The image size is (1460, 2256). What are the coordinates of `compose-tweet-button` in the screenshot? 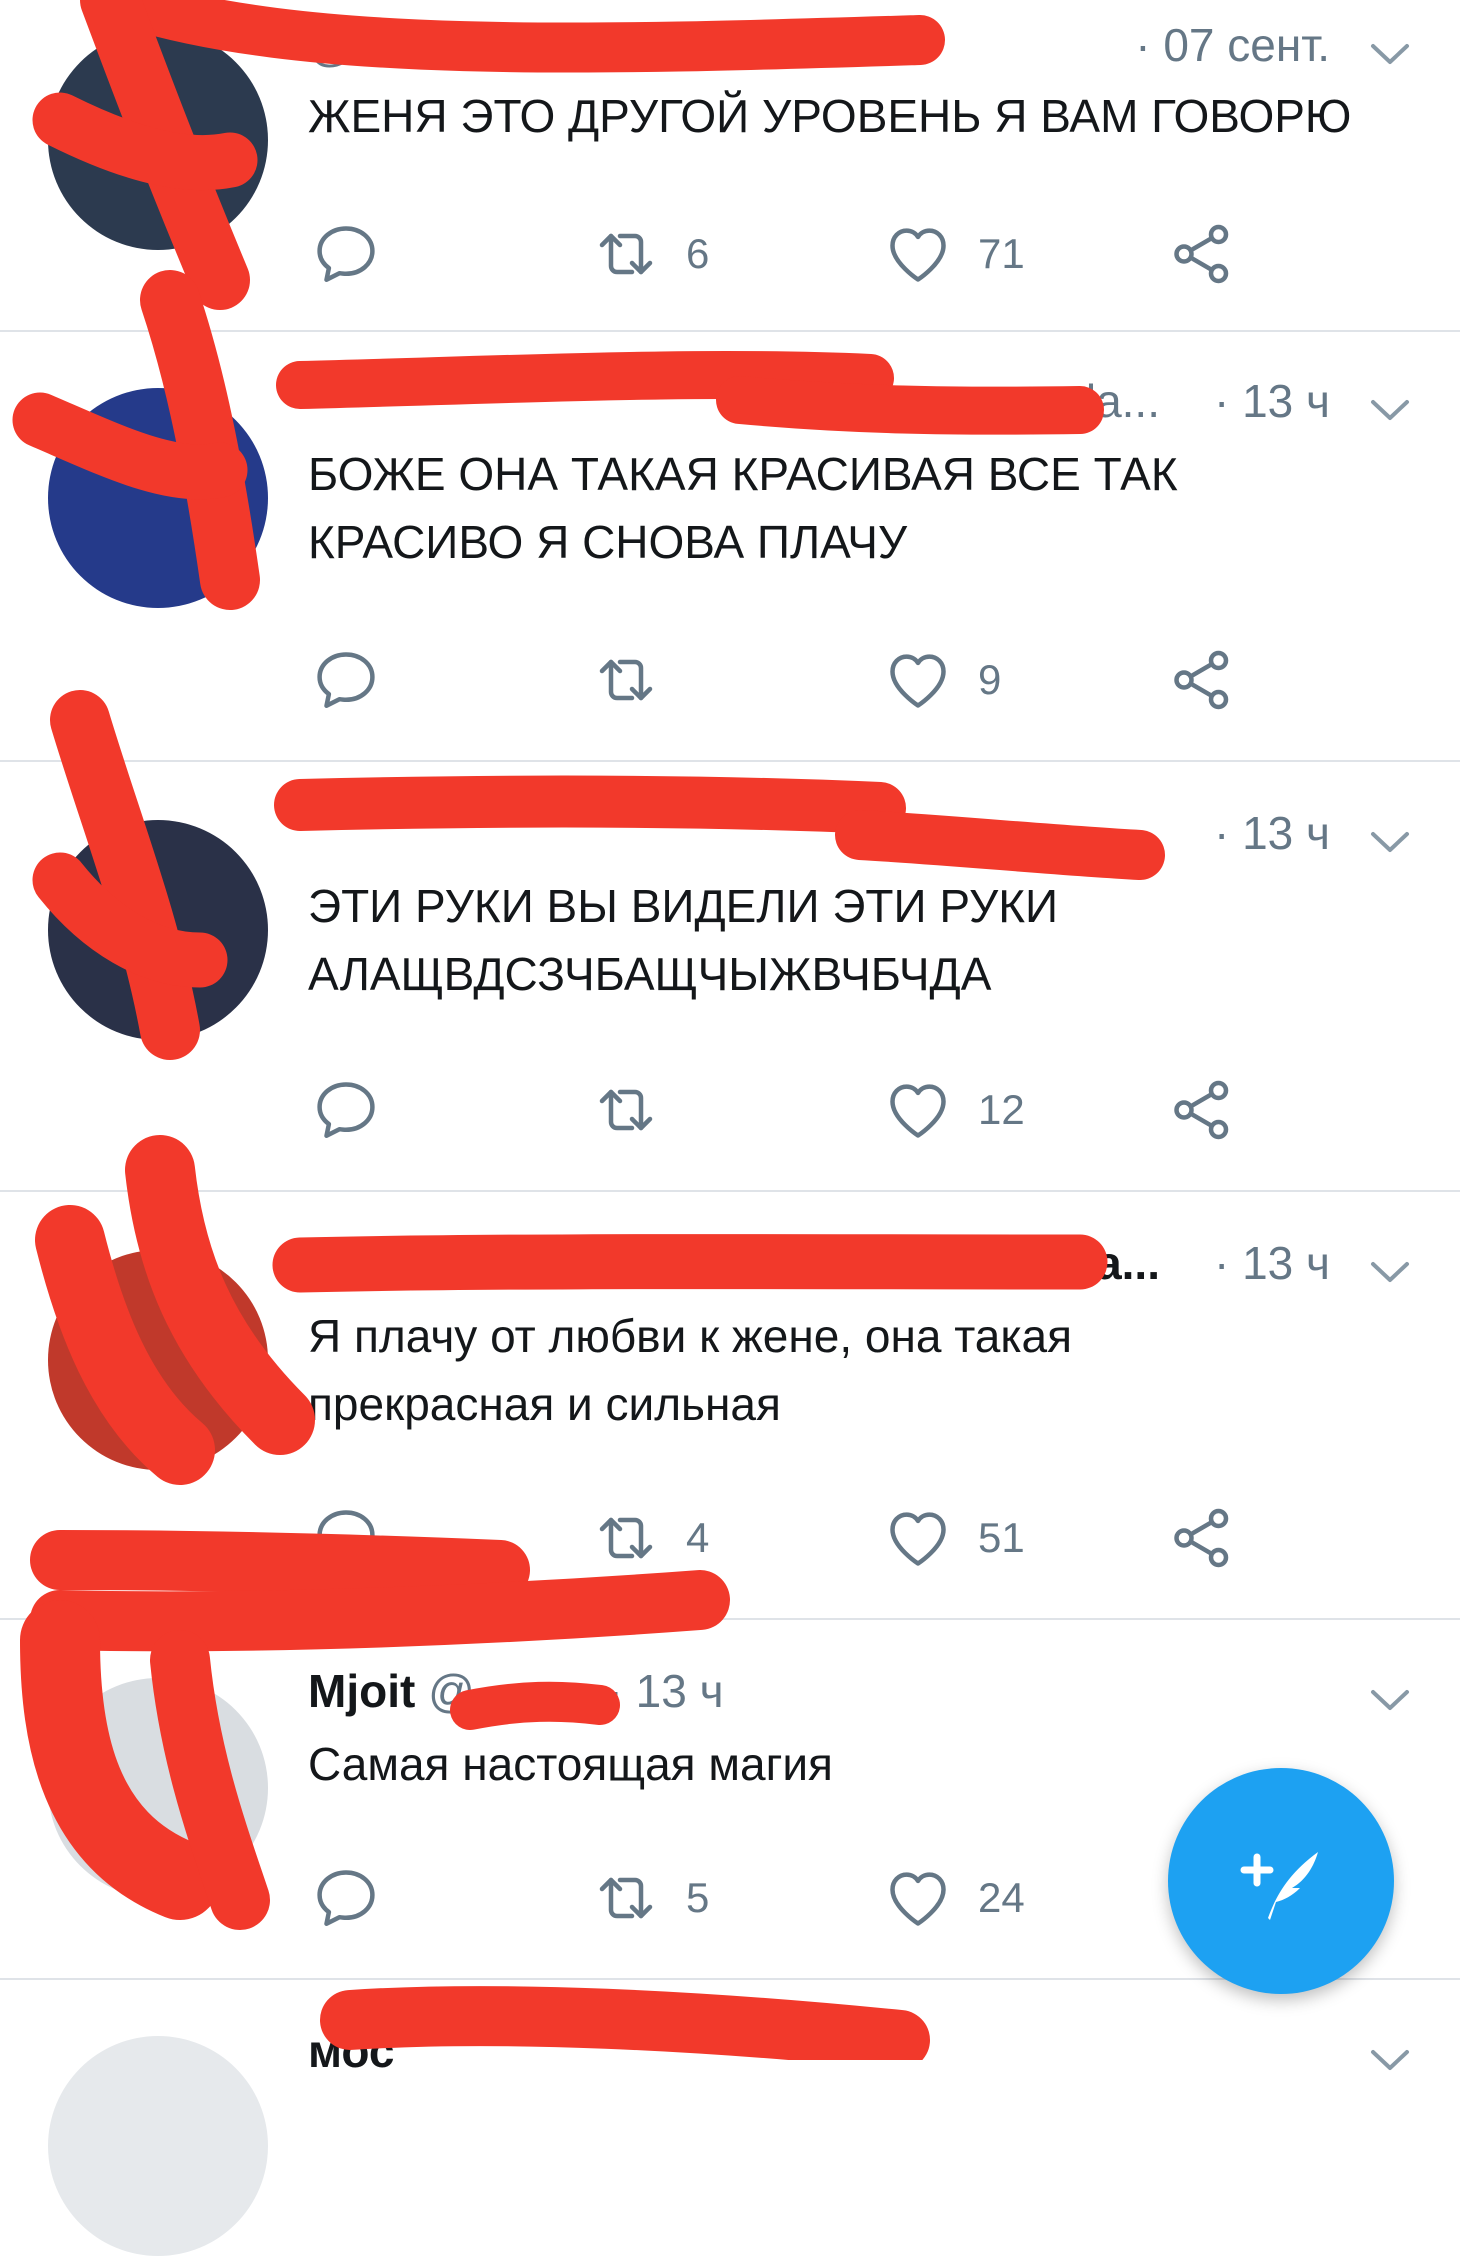 It's located at (1281, 1881).